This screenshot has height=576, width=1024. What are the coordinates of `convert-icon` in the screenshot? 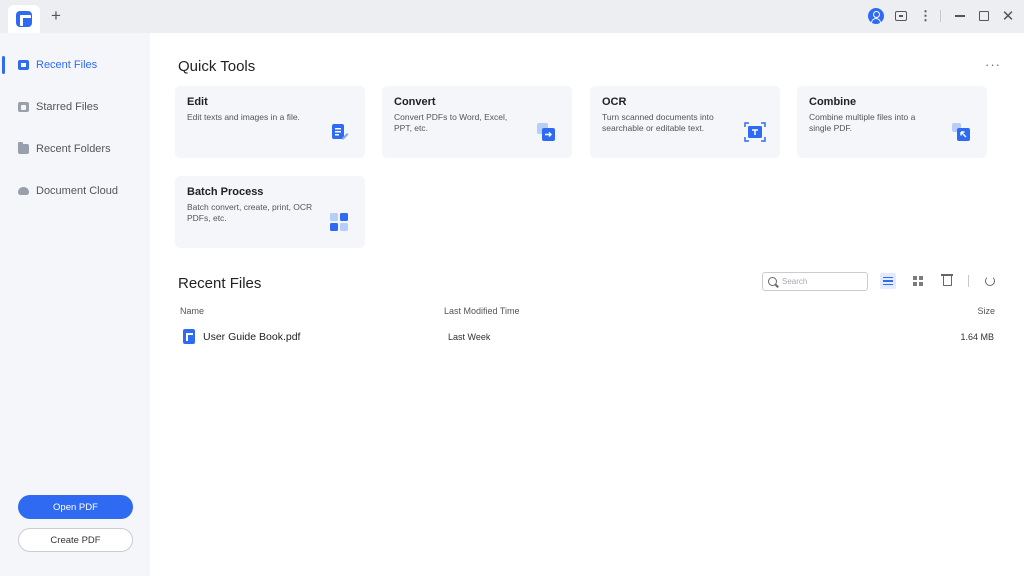 It's located at (546, 132).